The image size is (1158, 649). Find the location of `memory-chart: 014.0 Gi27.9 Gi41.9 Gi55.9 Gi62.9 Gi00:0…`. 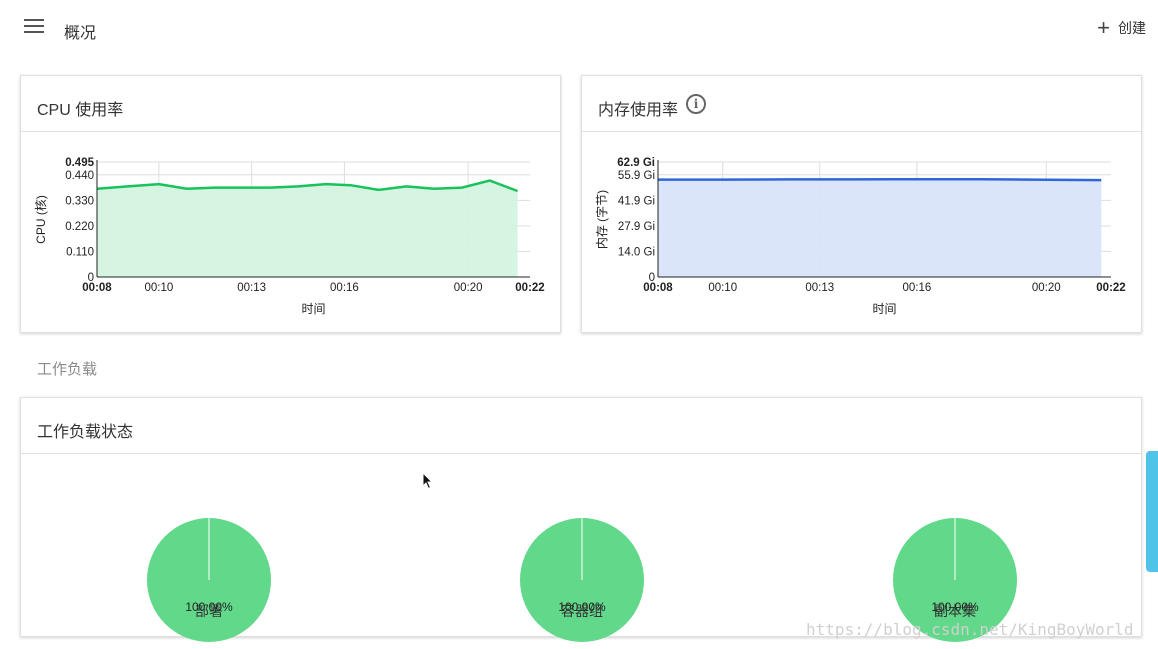

memory-chart: 014.0 Gi27.9 Gi41.9 Gi55.9 Gi62.9 Gi00:0… is located at coordinates (860, 236).